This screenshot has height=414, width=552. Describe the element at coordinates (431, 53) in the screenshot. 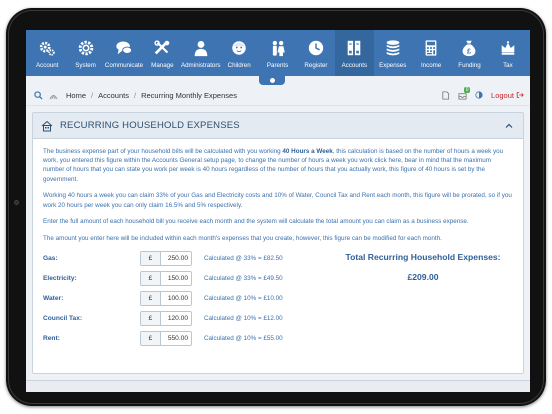

I see `nav-item-income: Income` at that location.